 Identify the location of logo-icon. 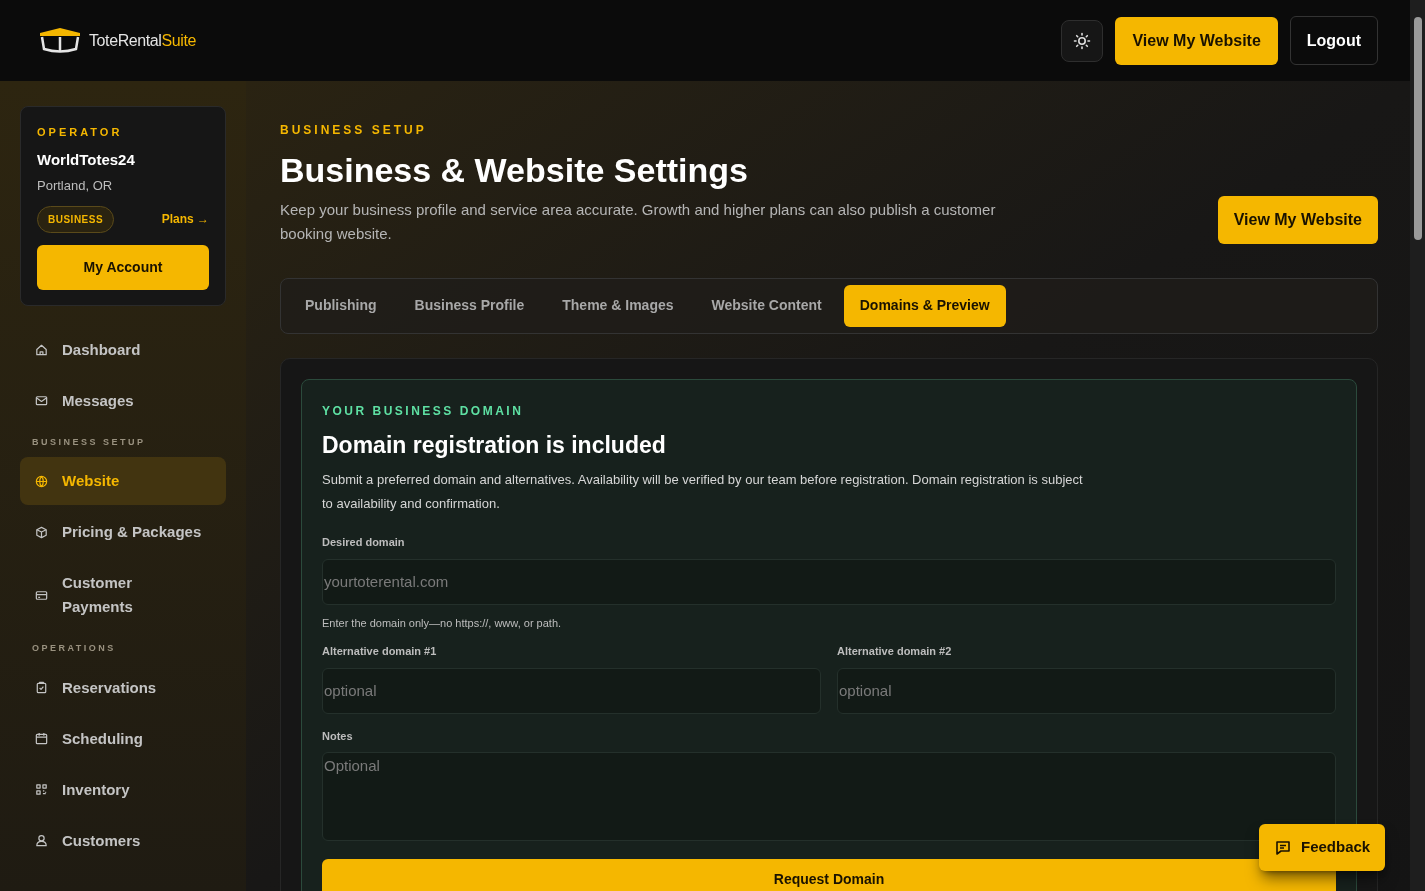
(60, 40).